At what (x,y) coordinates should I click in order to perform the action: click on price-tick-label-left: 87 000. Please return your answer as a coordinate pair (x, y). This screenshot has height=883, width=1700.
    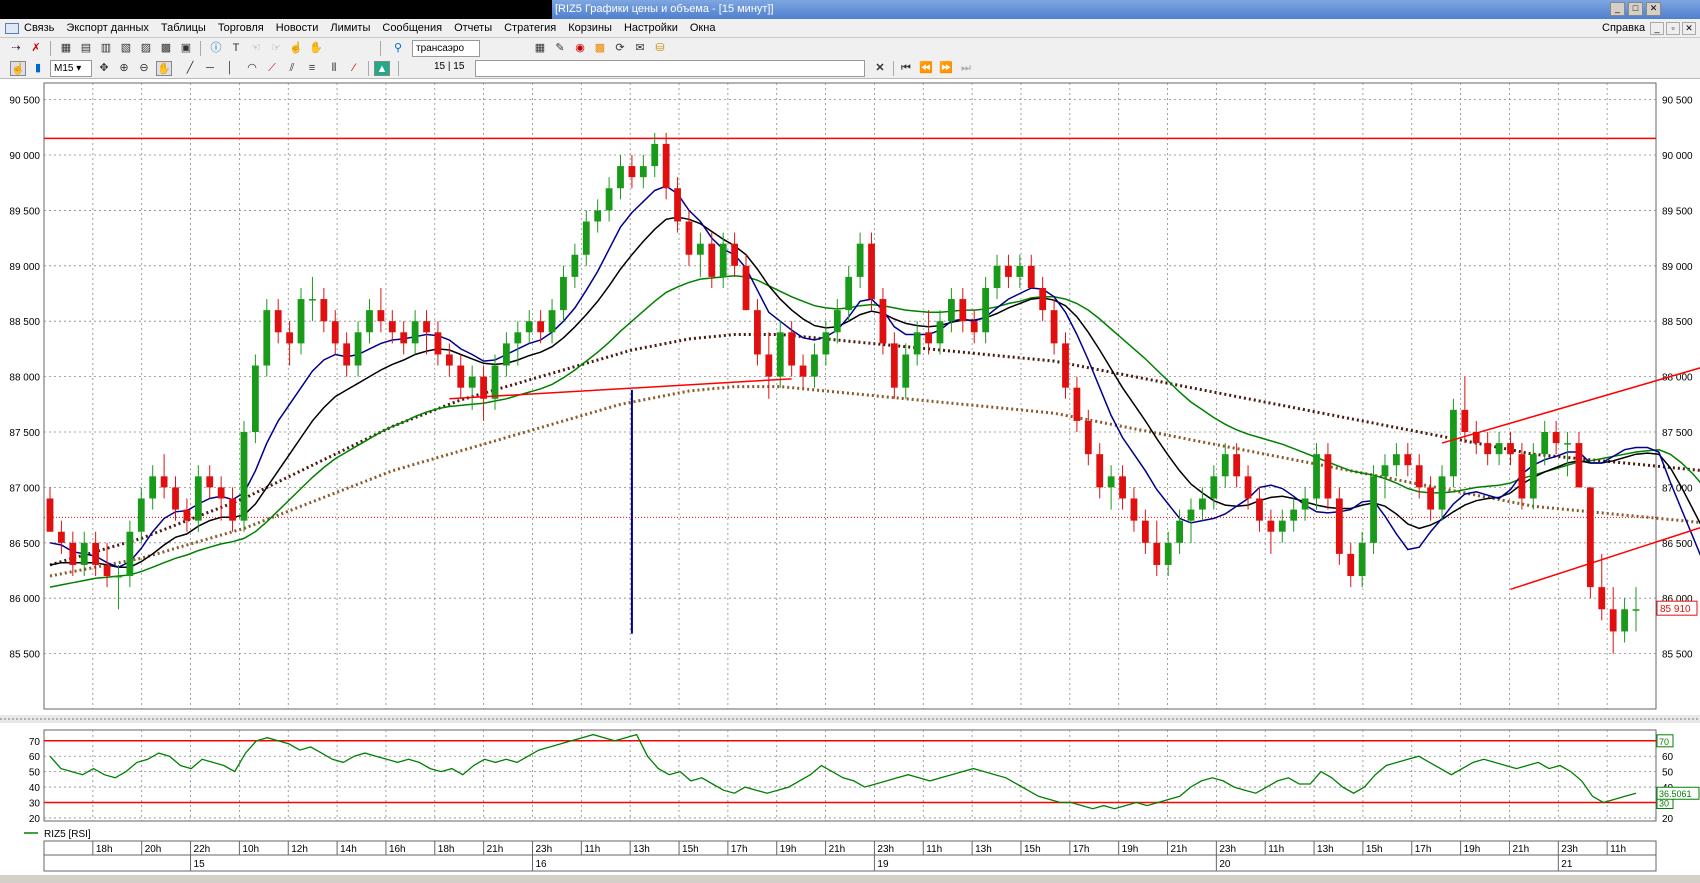
    Looking at the image, I should click on (24, 488).